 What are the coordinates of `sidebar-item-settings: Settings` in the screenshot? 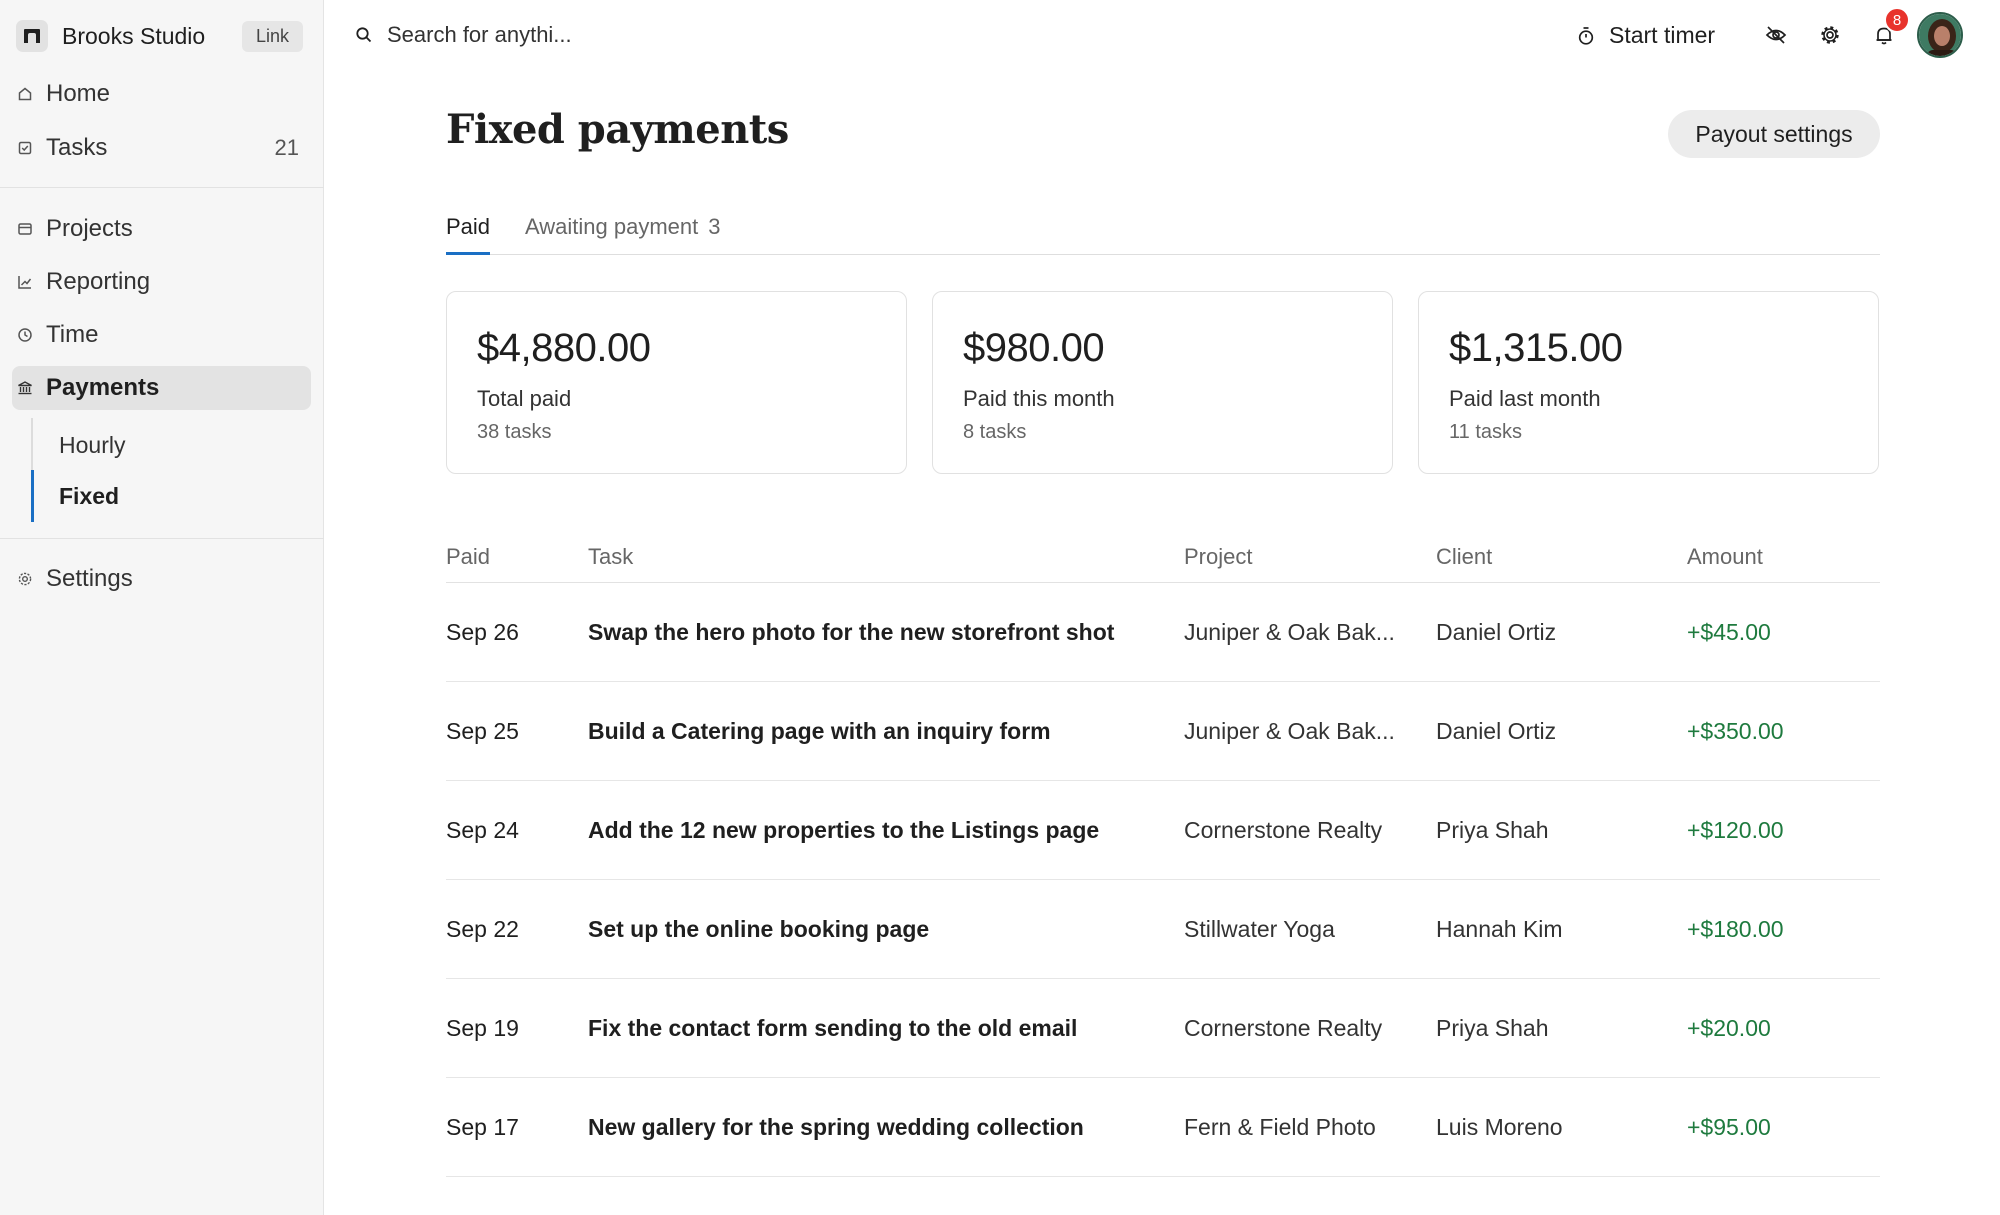 It's located at (161, 579).